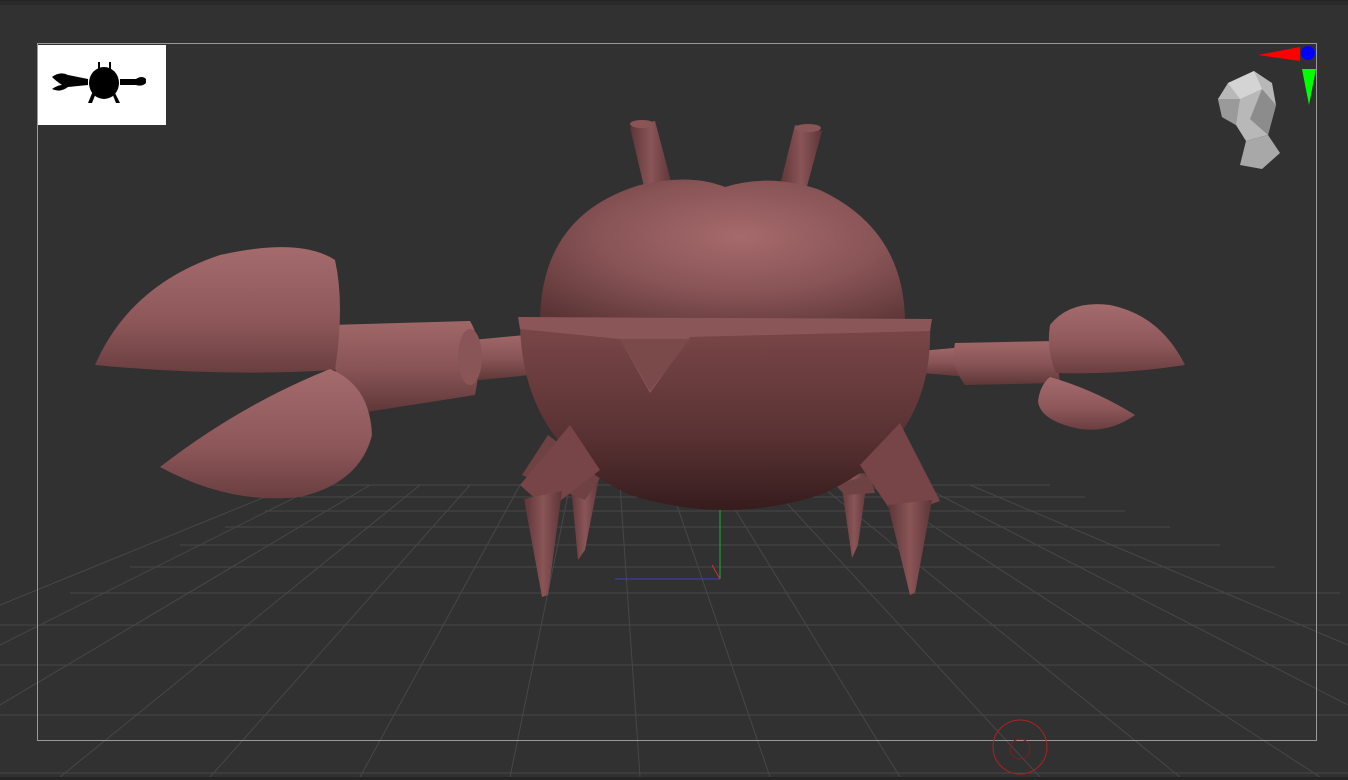 This screenshot has width=1348, height=780. I want to click on x-axis-arrow, so click(1279, 54).